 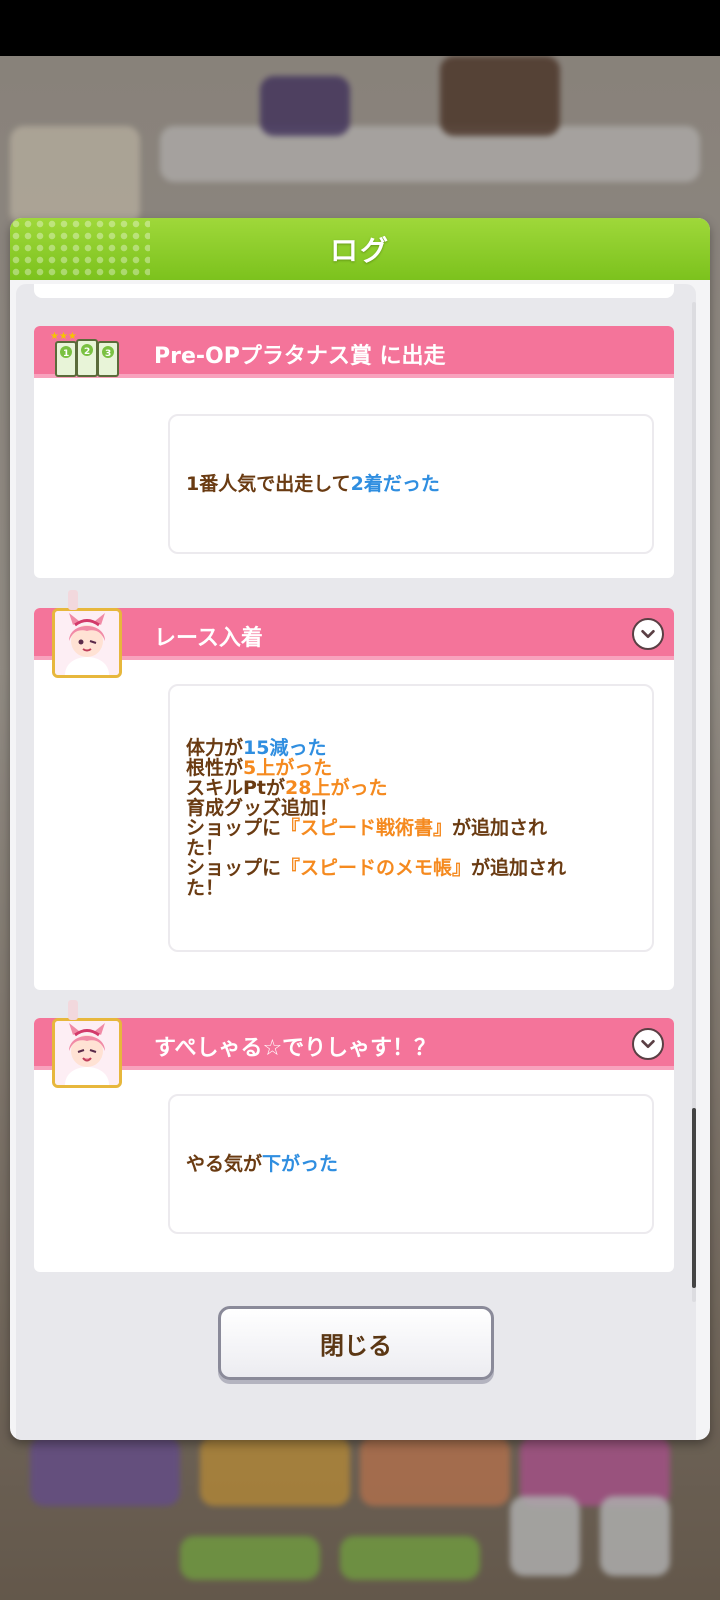 I want to click on log-message-segment: やる気が, so click(x=224, y=1164).